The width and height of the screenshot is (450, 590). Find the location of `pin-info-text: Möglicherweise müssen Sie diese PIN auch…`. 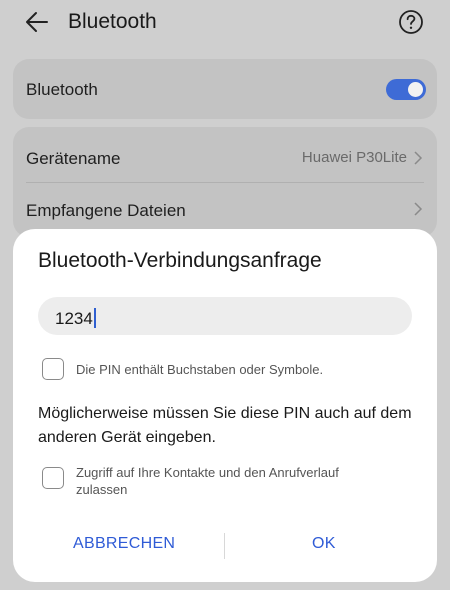

pin-info-text: Möglicherweise müssen Sie diese PIN auch… is located at coordinates (225, 425).